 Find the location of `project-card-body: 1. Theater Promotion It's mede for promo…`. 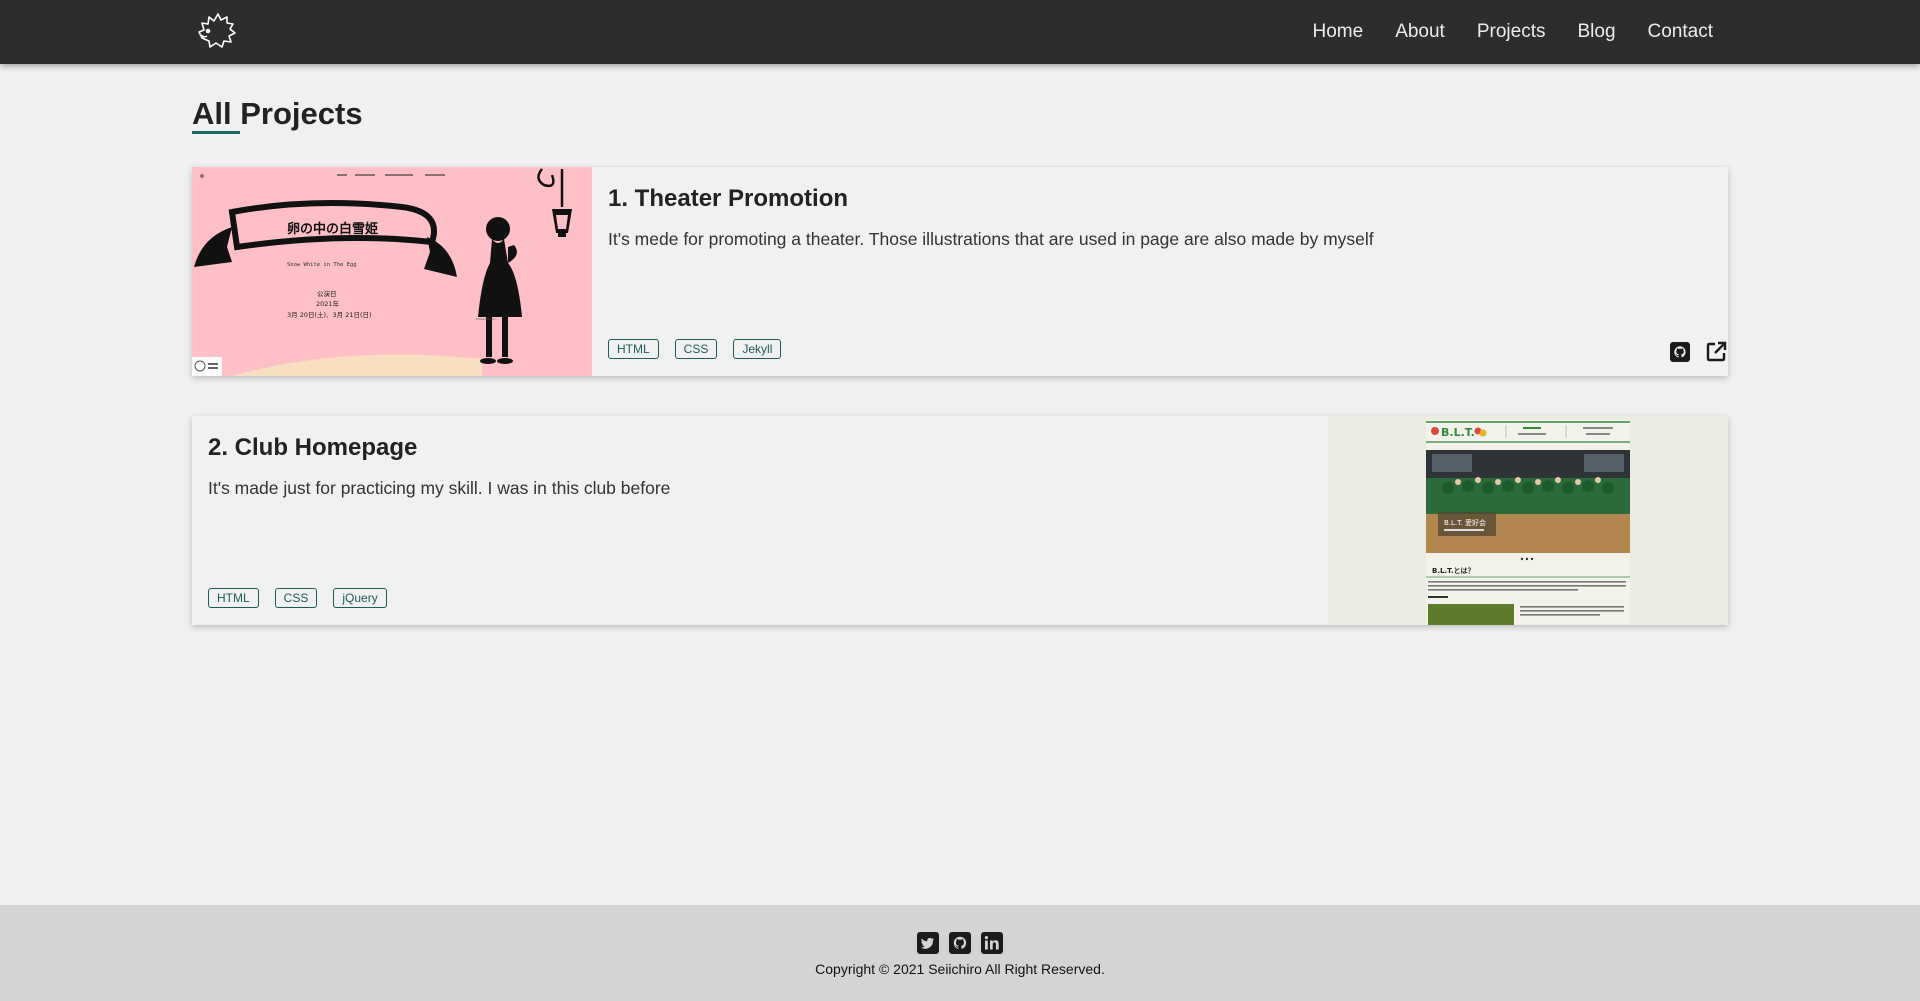

project-card-body: 1. Theater Promotion It's mede for promo… is located at coordinates (1160, 271).